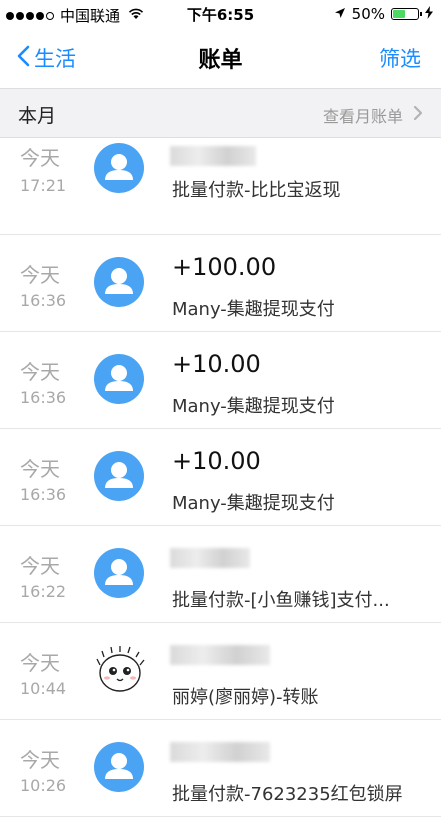  I want to click on status-right: 50%, so click(383, 14).